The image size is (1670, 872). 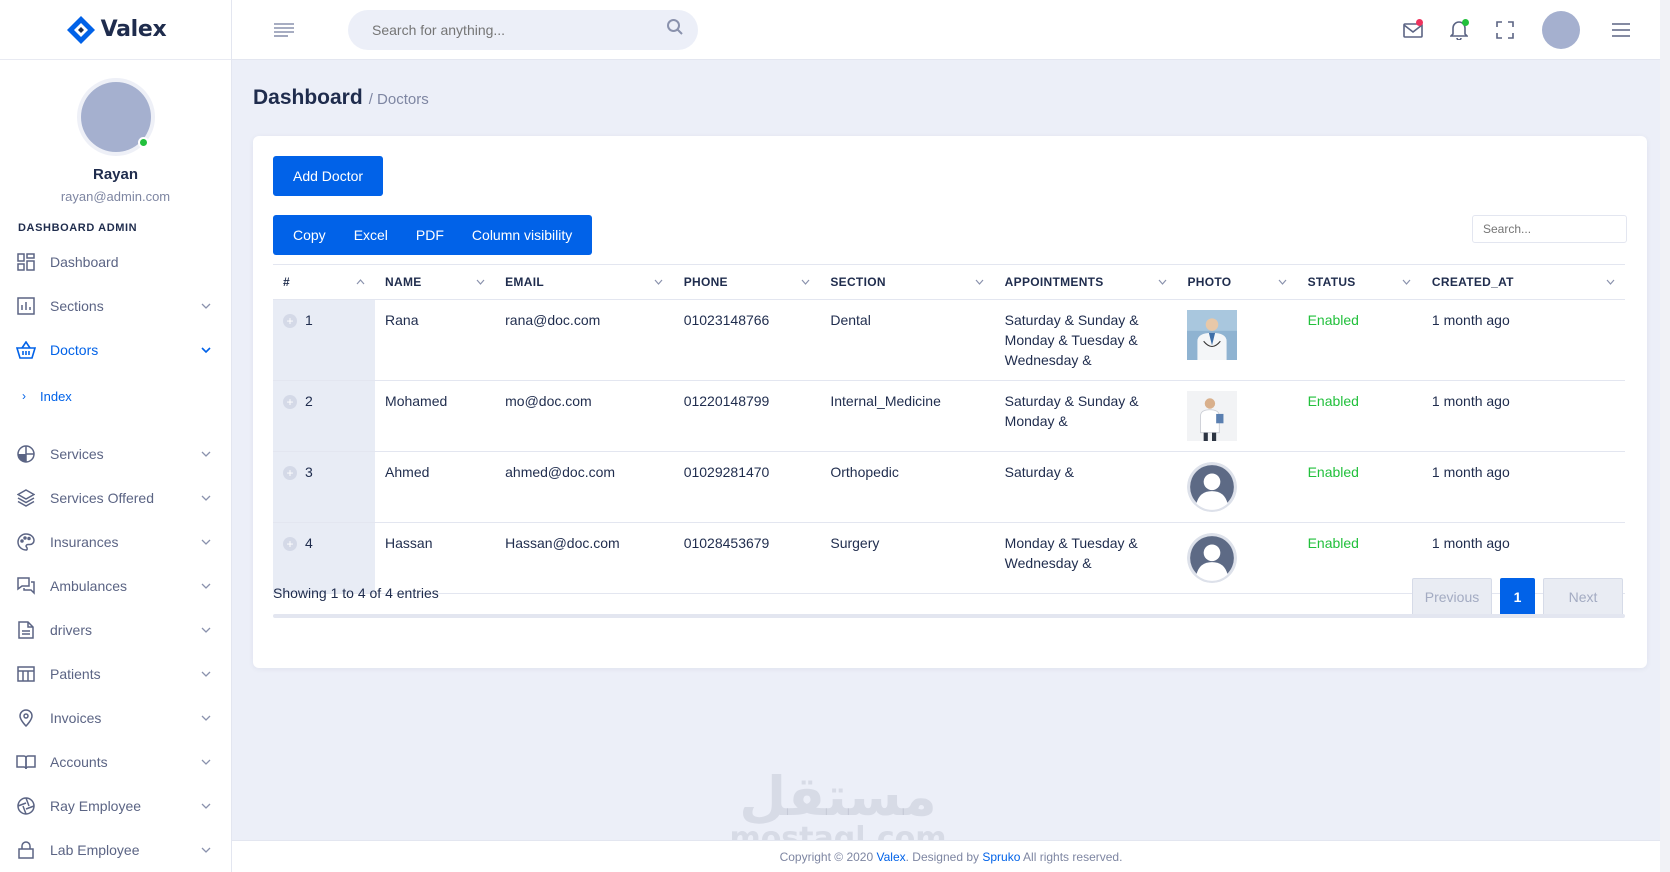 I want to click on grid-icon, so click(x=26, y=262).